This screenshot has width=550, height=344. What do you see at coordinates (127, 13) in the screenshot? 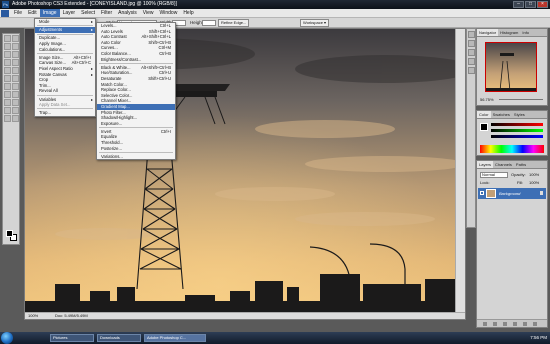
I see `menu-analysis: Analysis` at bounding box center [127, 13].